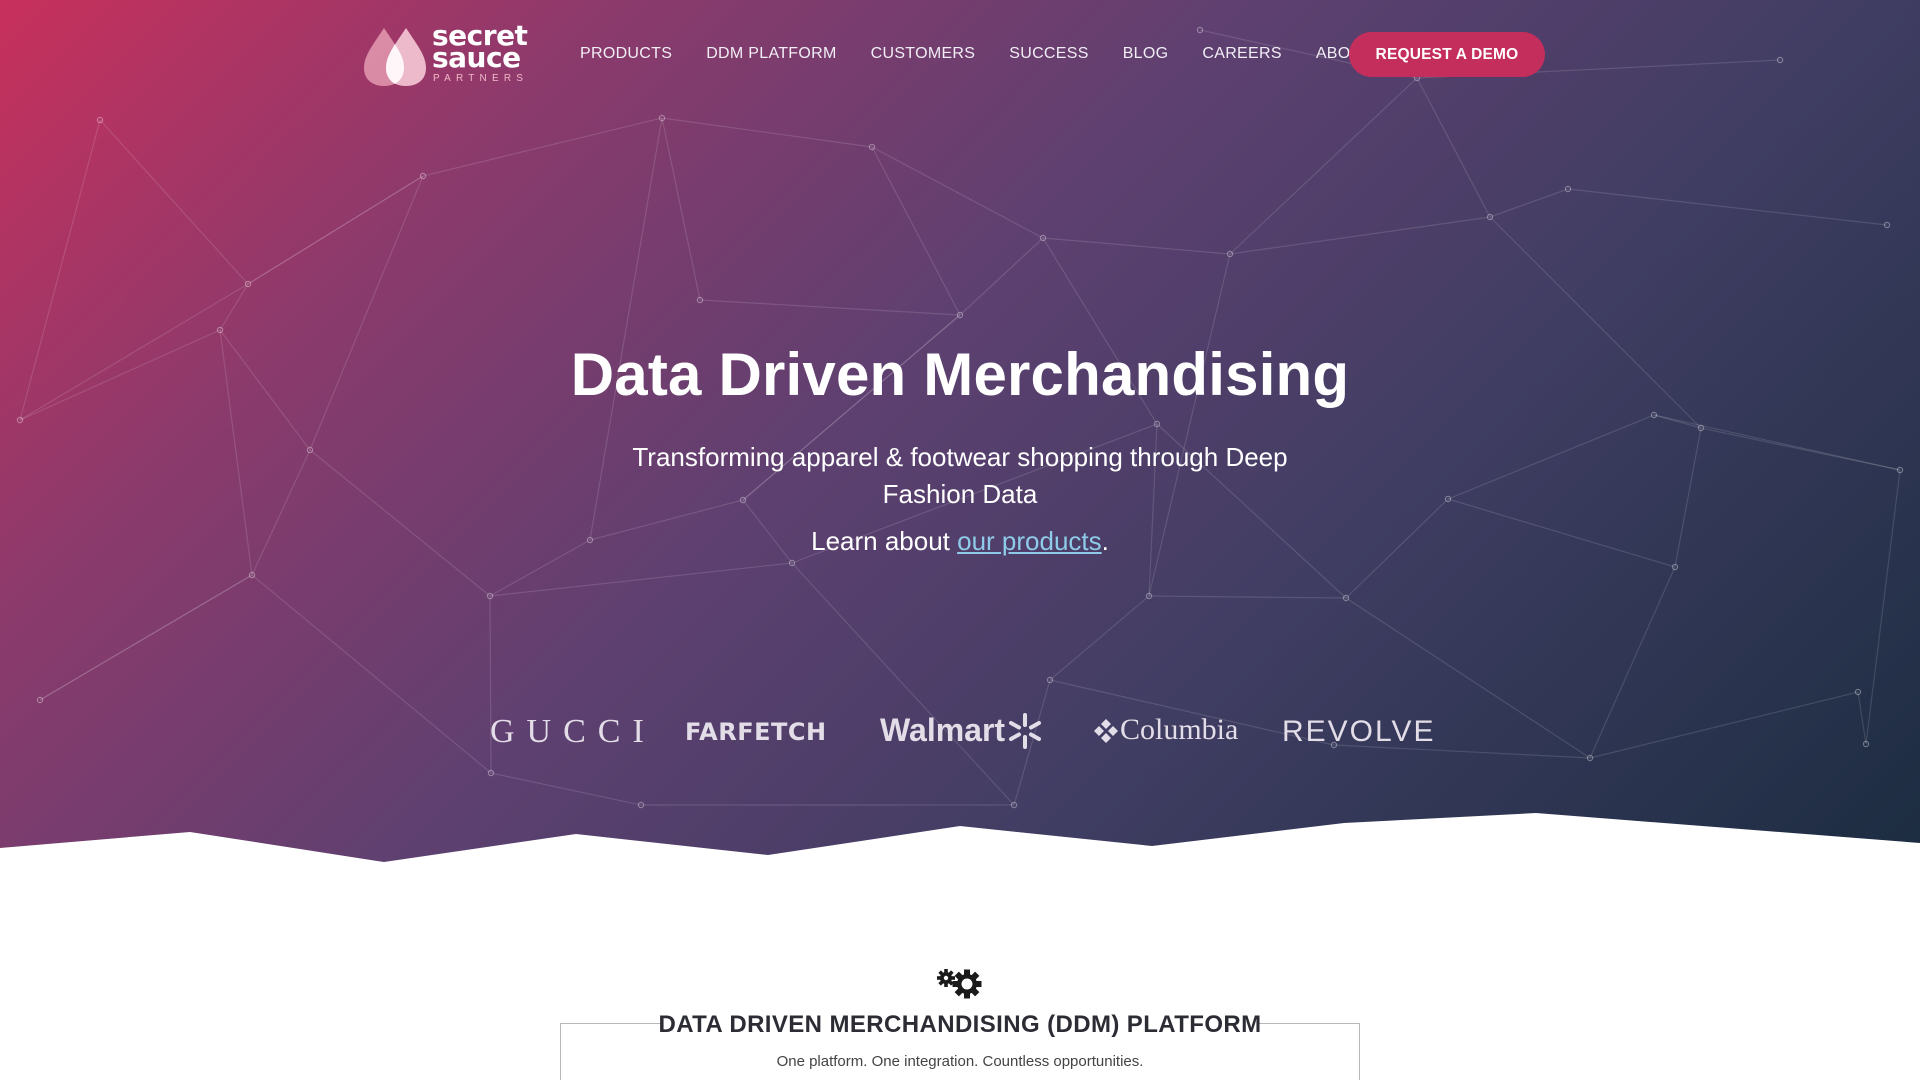 This screenshot has width=1920, height=1080. I want to click on revolve-logo: REVOLVE, so click(1359, 731).